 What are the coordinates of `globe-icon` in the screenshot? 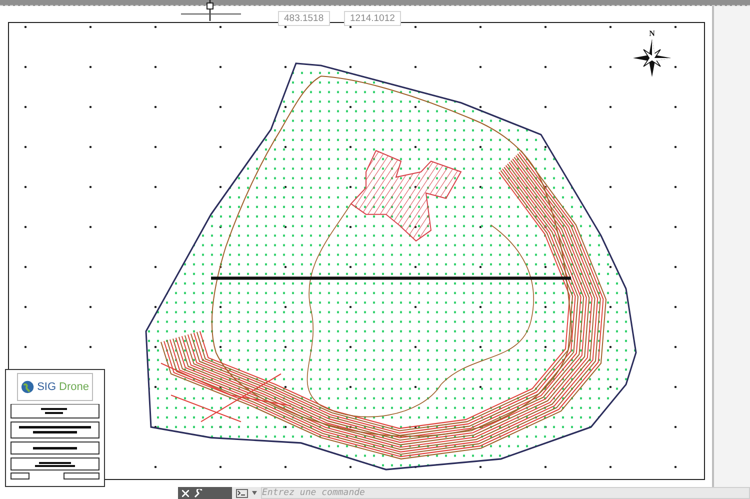 It's located at (27, 387).